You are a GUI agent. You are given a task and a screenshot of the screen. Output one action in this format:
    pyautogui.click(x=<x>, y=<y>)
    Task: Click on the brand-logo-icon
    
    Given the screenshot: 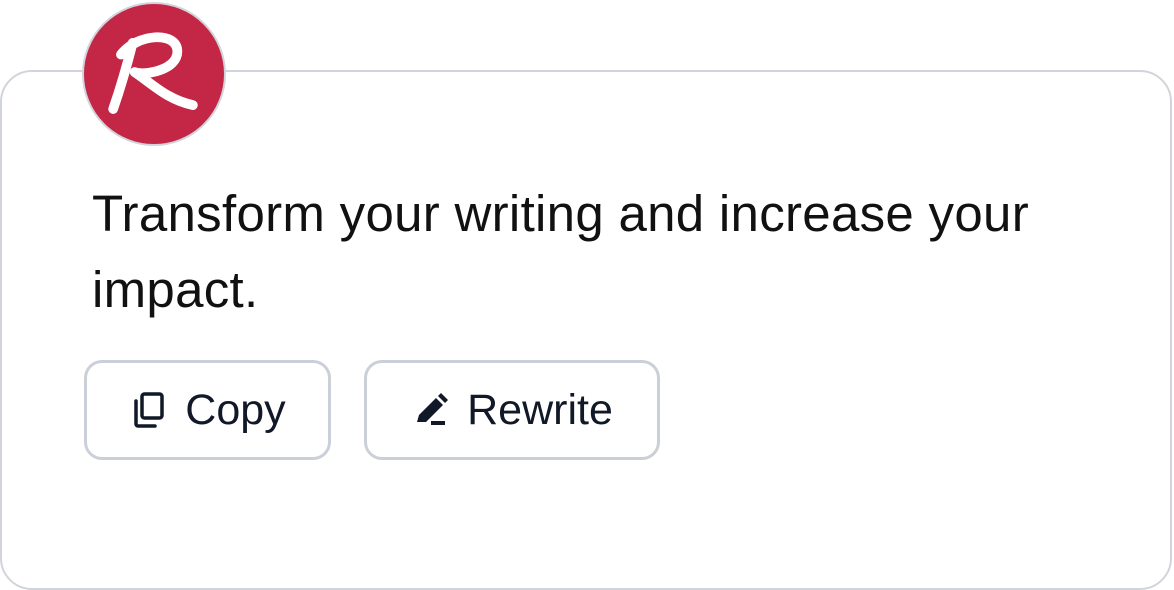 What is the action you would take?
    pyautogui.click(x=153, y=73)
    